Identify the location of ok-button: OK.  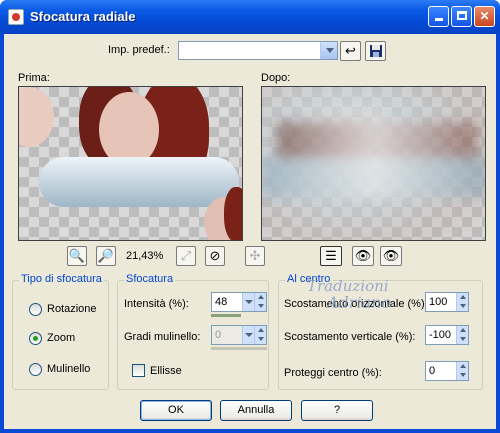
(176, 410).